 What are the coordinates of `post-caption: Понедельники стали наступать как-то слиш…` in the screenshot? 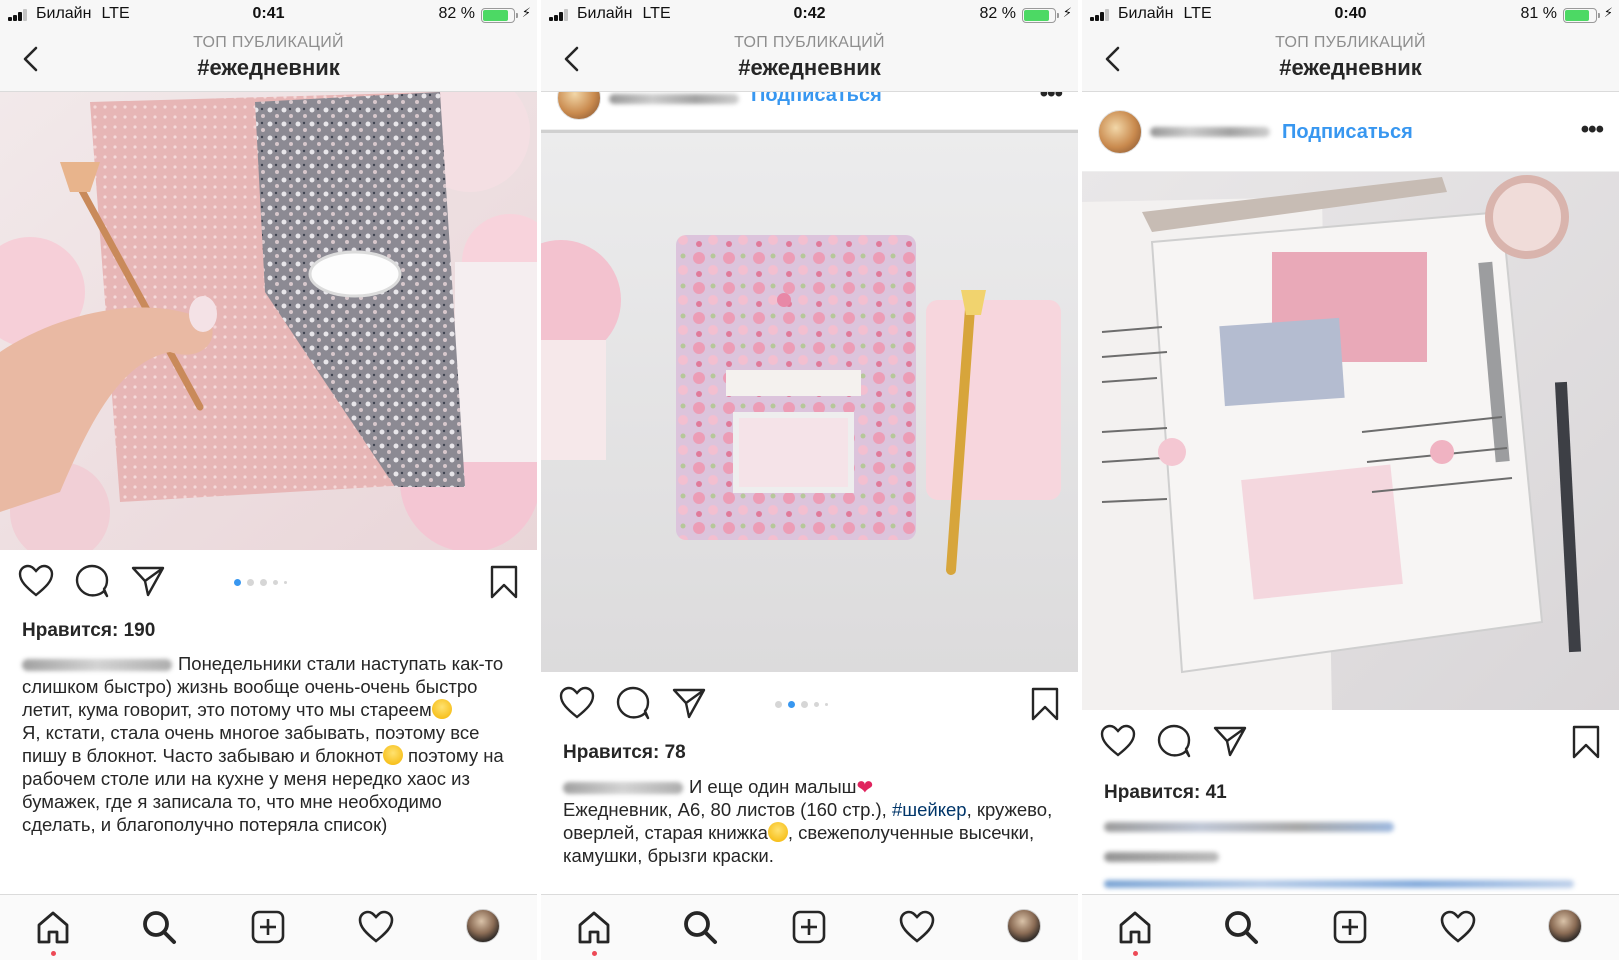 It's located at (263, 744).